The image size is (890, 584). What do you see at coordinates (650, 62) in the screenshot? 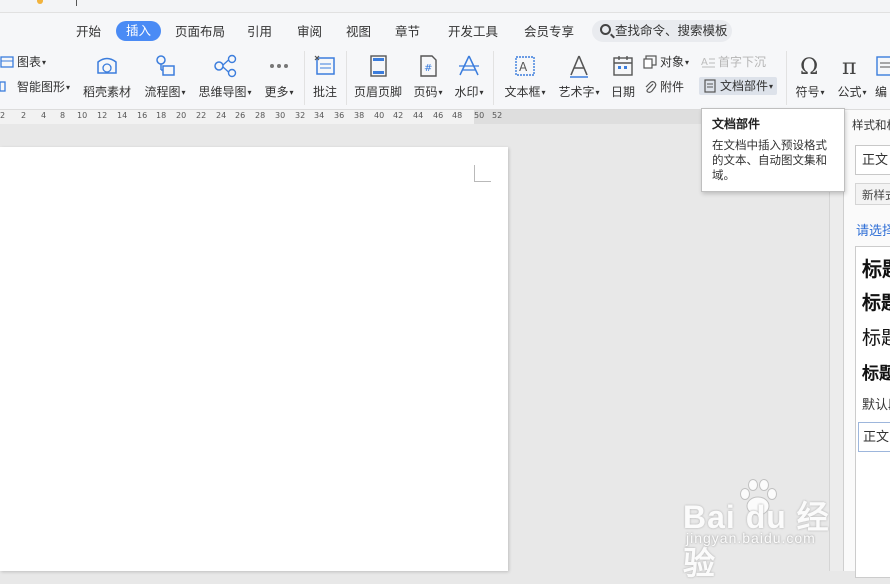
I see `object-icon` at bounding box center [650, 62].